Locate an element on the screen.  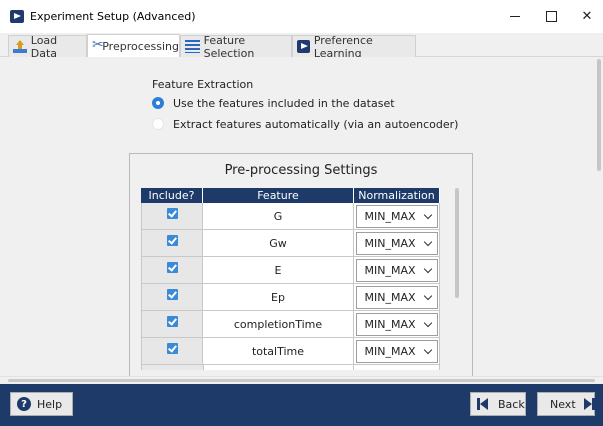
tab-label: Preprocessing is located at coordinates (140, 46).